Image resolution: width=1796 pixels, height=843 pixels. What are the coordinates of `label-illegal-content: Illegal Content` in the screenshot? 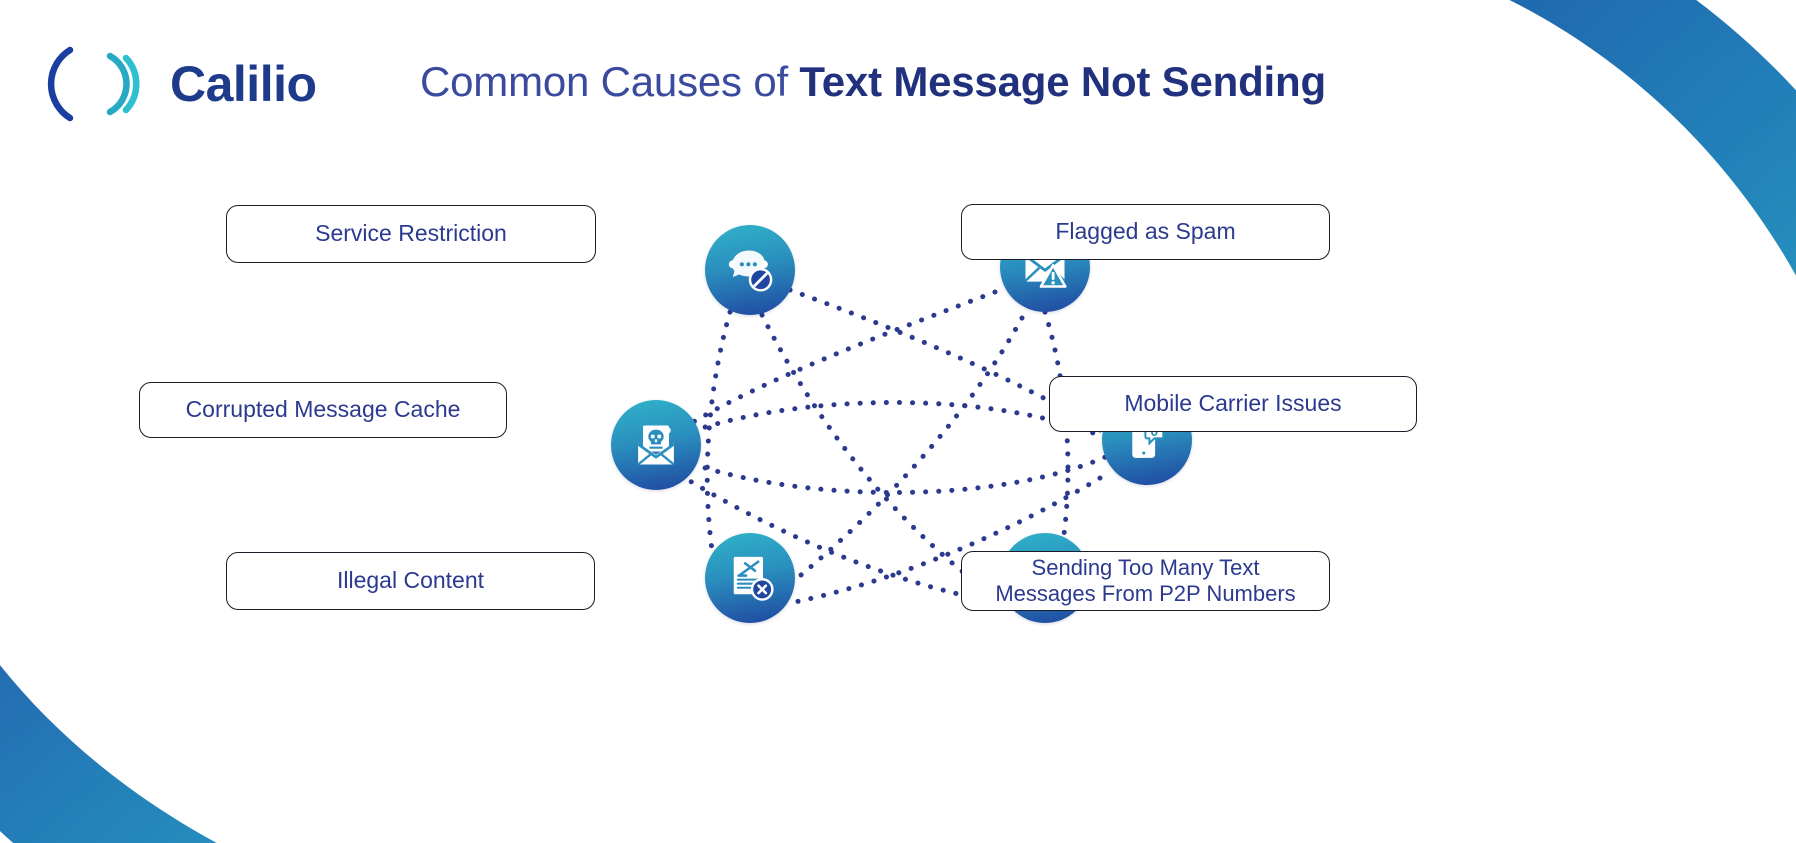 It's located at (410, 581).